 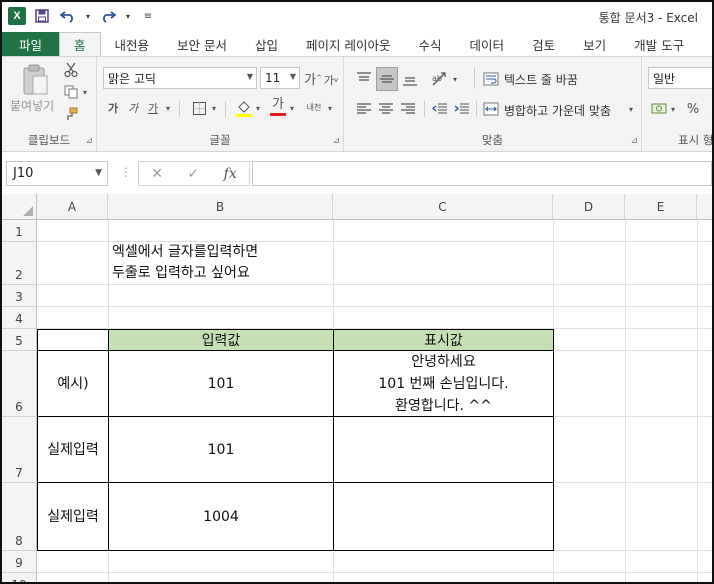 I want to click on save-icon, so click(x=42, y=16).